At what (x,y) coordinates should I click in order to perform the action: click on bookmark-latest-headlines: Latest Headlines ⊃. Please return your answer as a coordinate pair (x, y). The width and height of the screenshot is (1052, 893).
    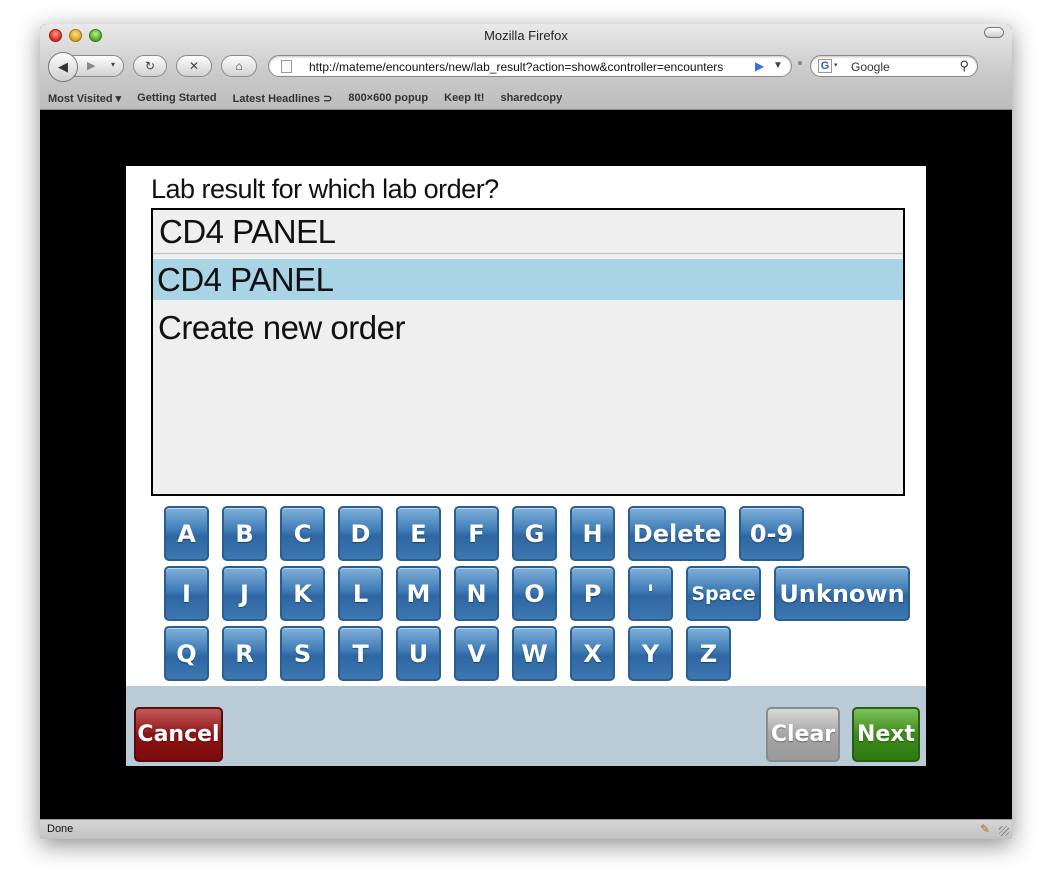
    Looking at the image, I should click on (283, 98).